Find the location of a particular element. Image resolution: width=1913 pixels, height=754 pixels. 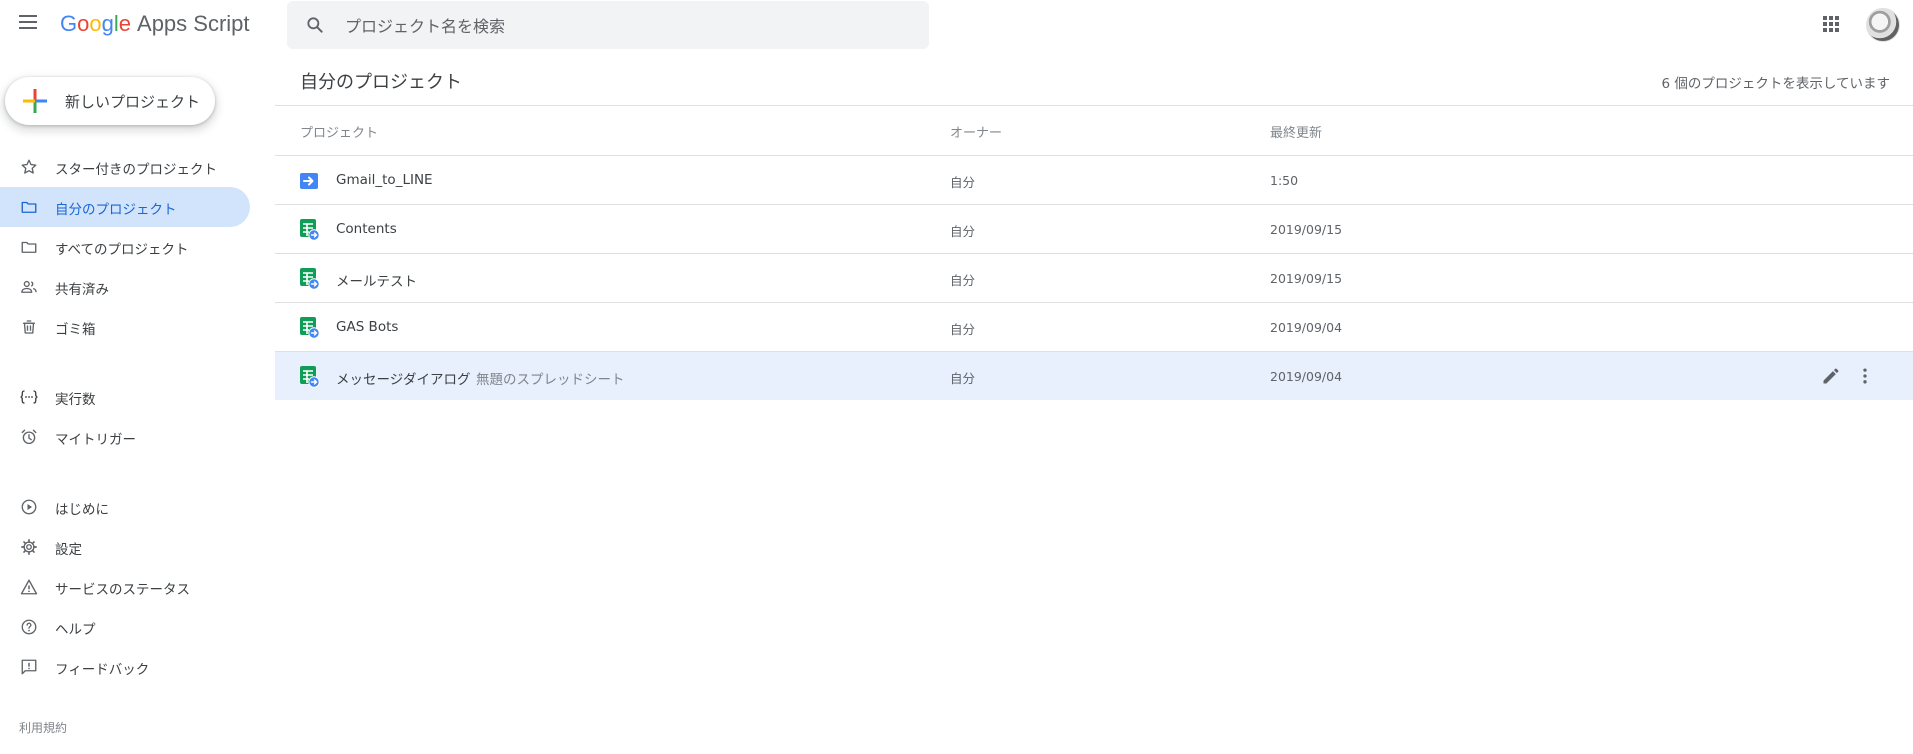

top-bar: Google Apps Script is located at coordinates (956, 25).